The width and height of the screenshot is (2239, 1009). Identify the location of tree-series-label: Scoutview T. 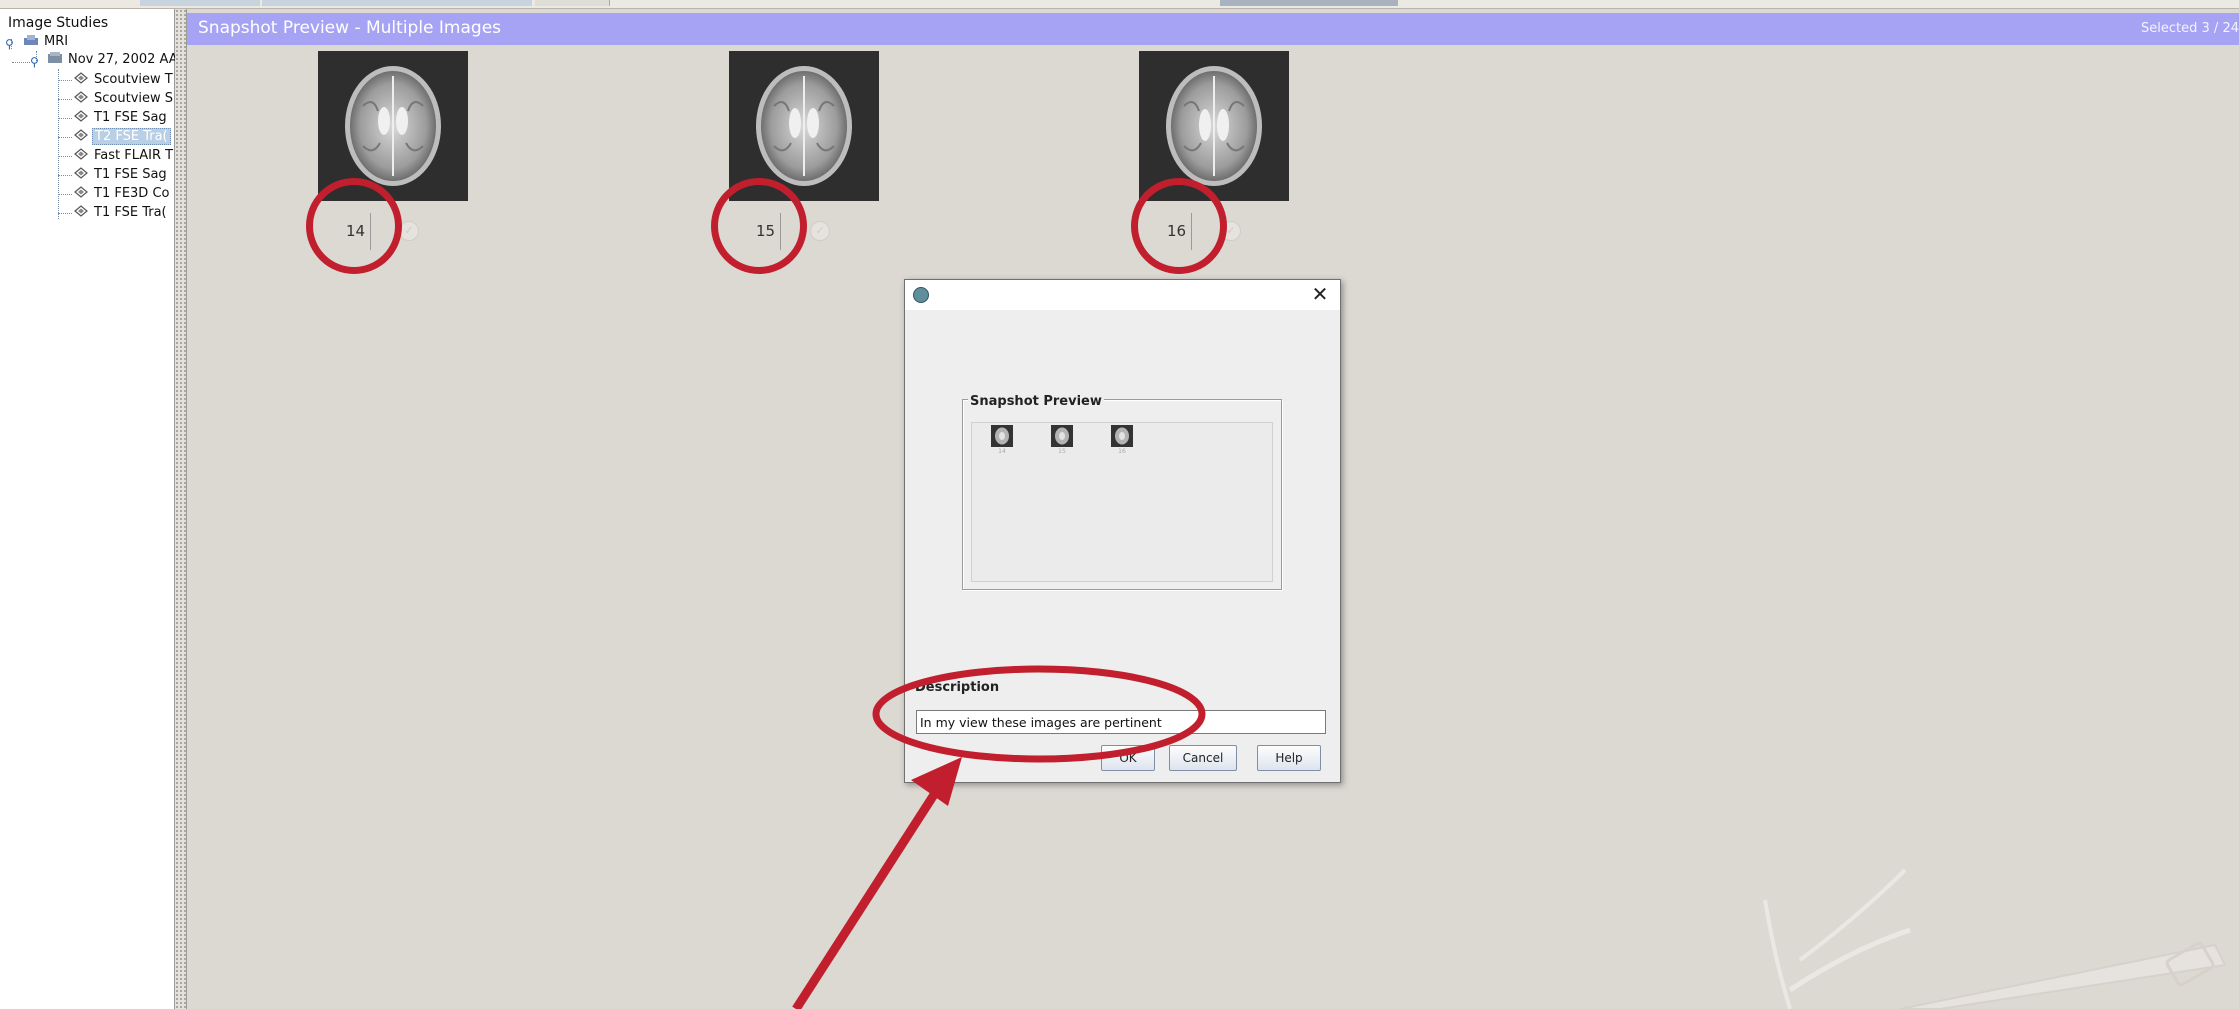
(133, 79).